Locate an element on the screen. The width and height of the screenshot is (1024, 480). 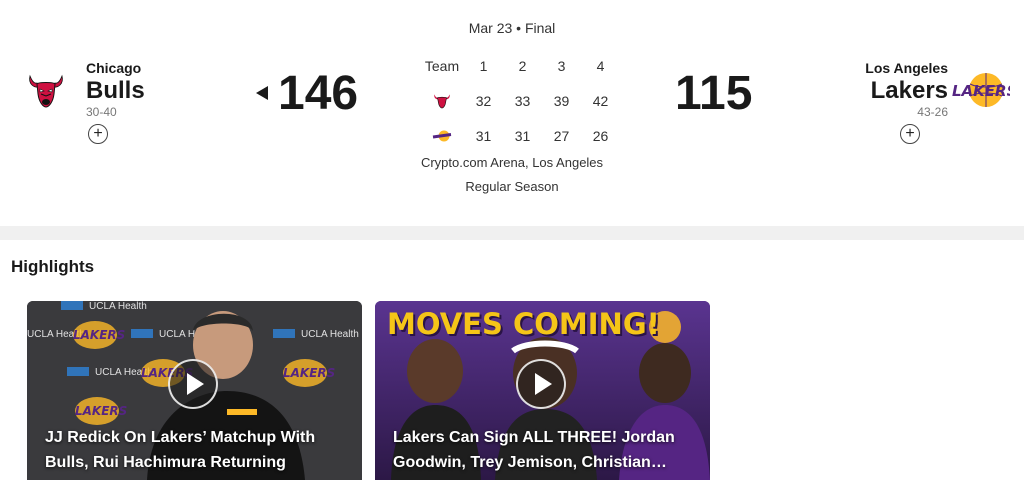
team-city: Los Angeles is located at coordinates (906, 68).